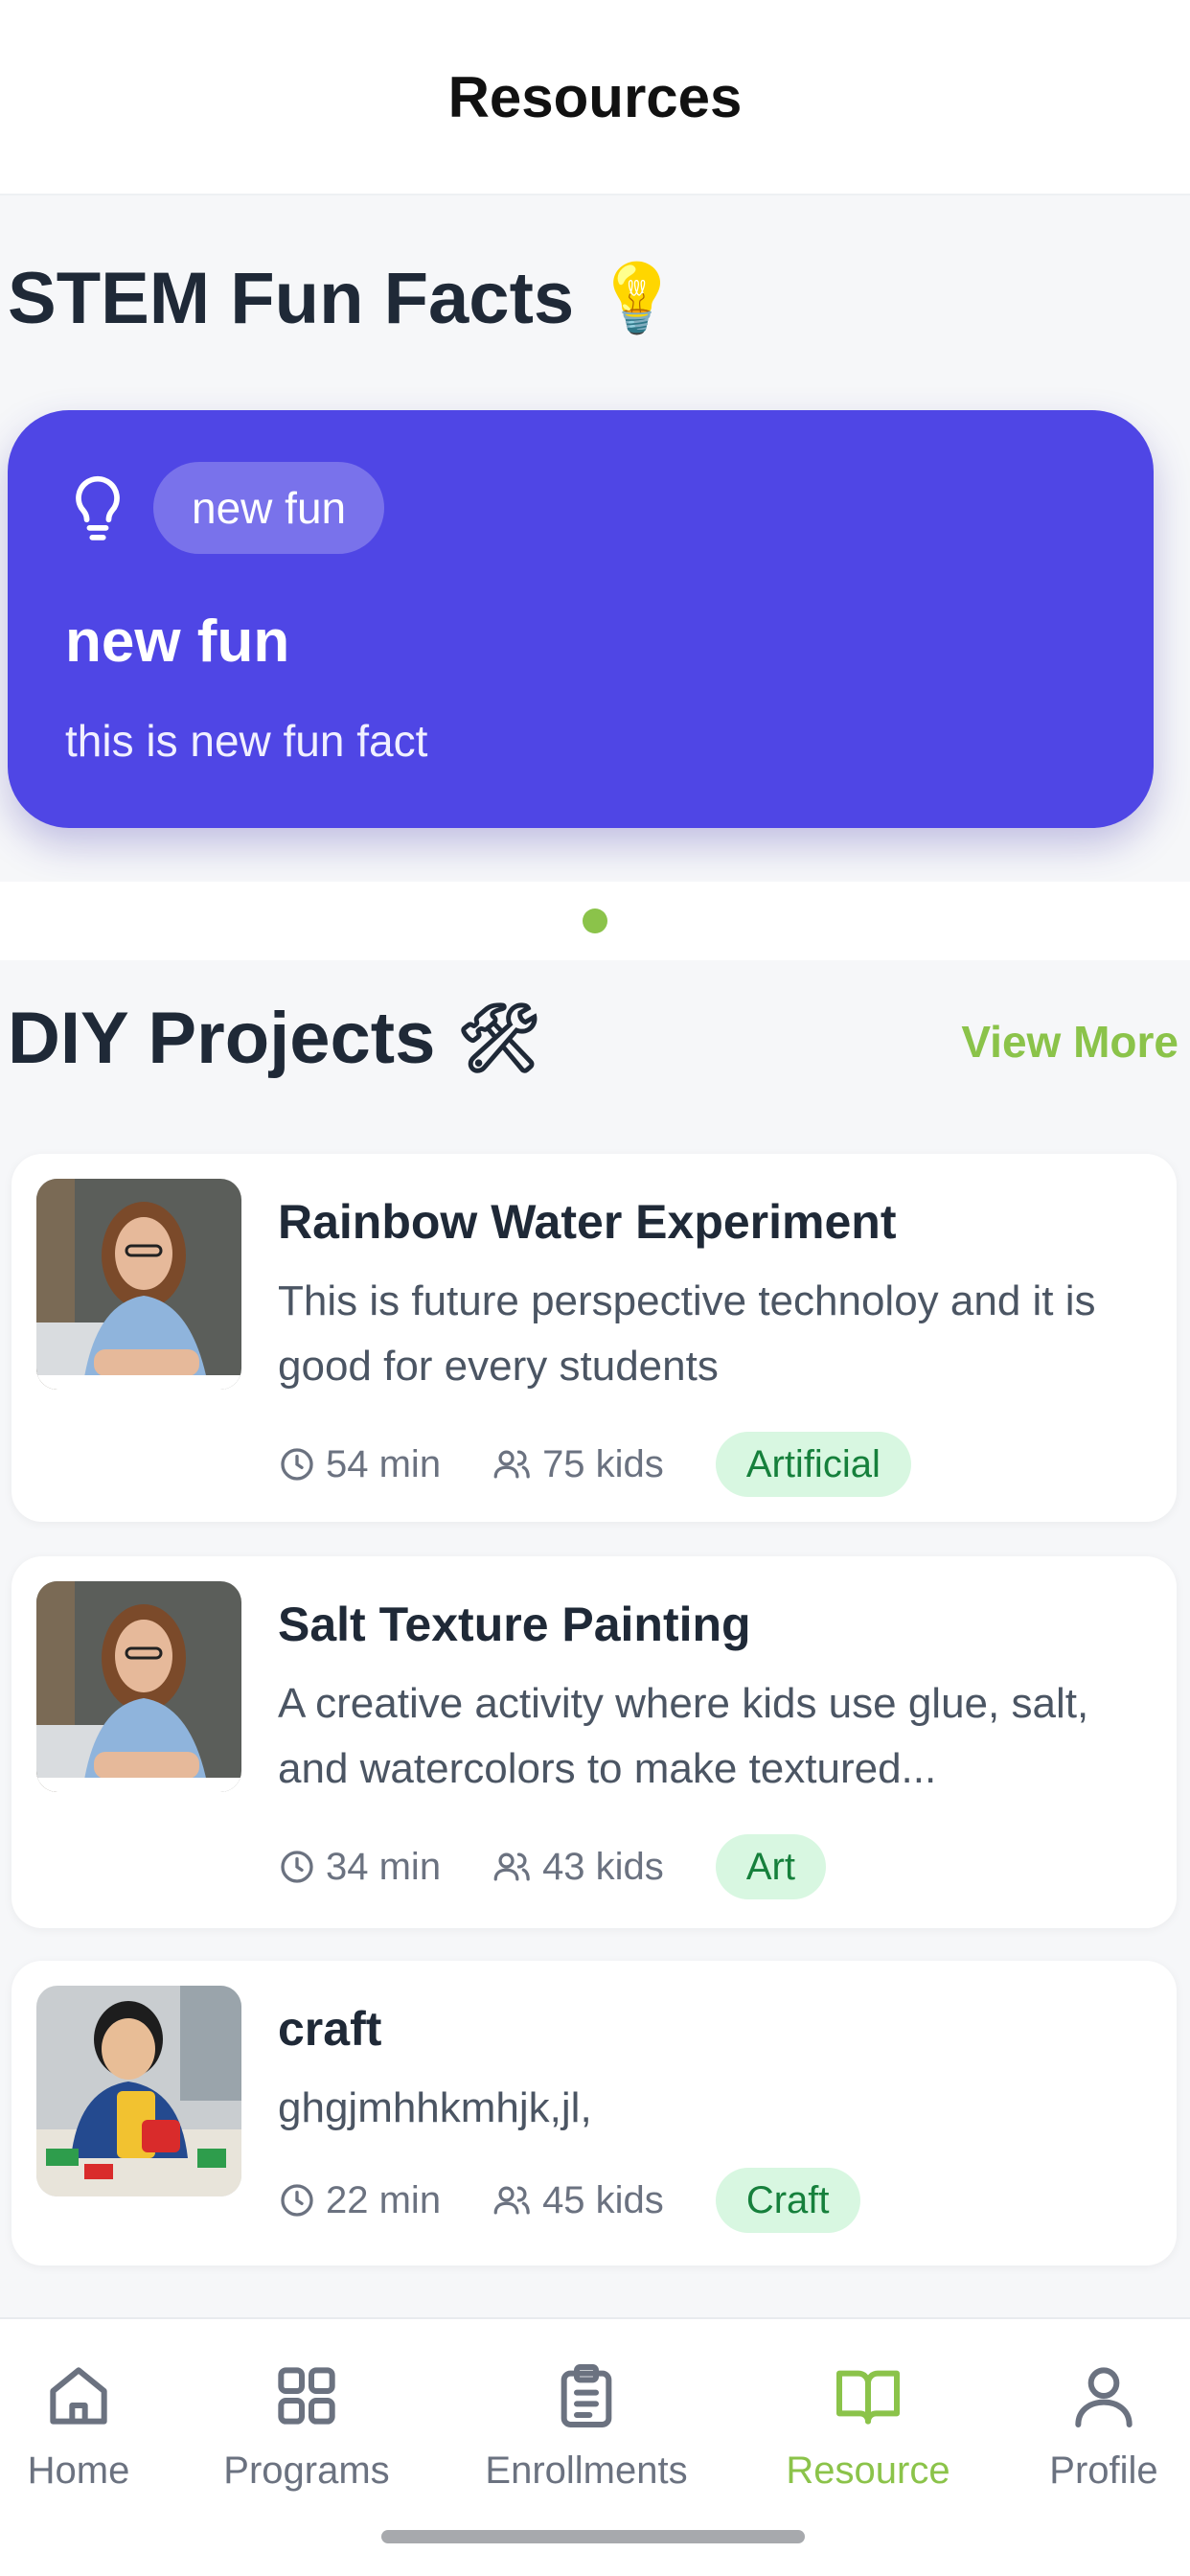 This screenshot has height=2576, width=1190. I want to click on book-open-icon, so click(868, 2397).